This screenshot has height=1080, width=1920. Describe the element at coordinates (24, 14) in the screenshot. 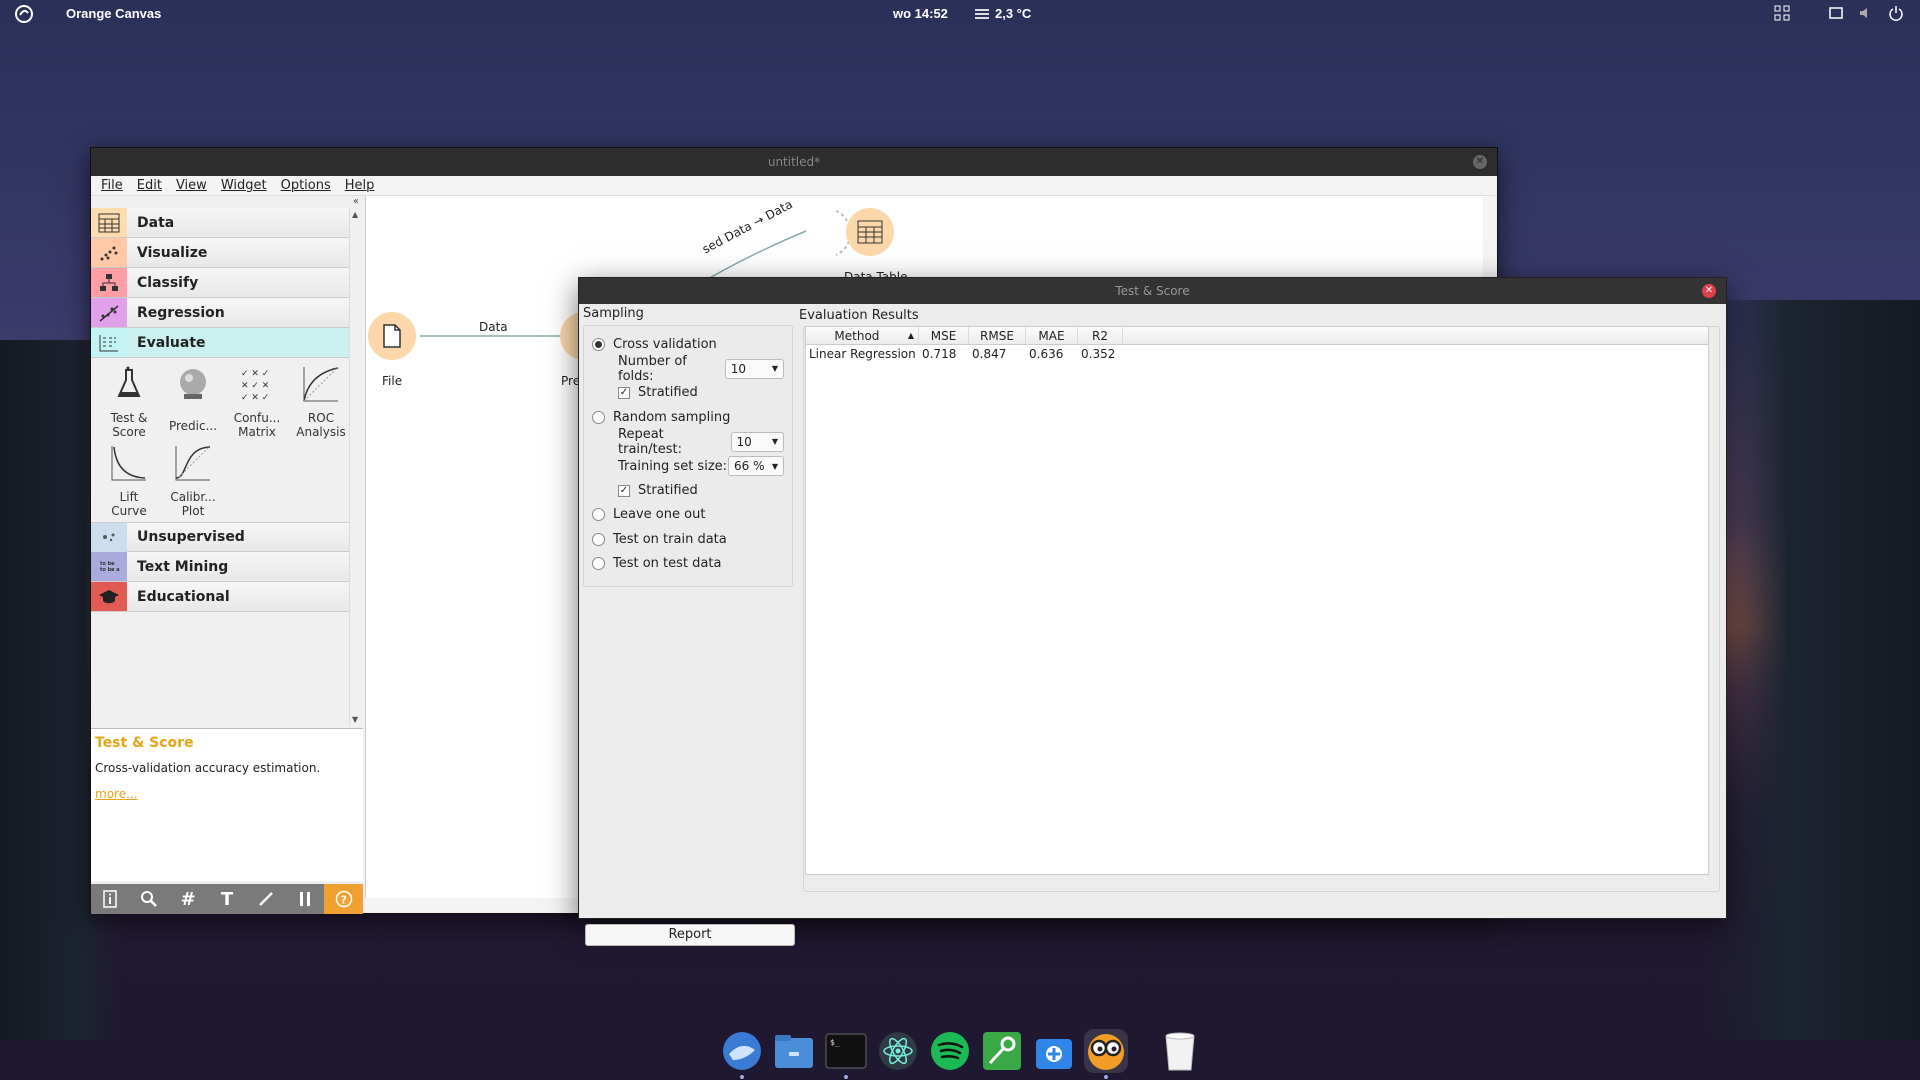

I see `system-logo-icon` at that location.